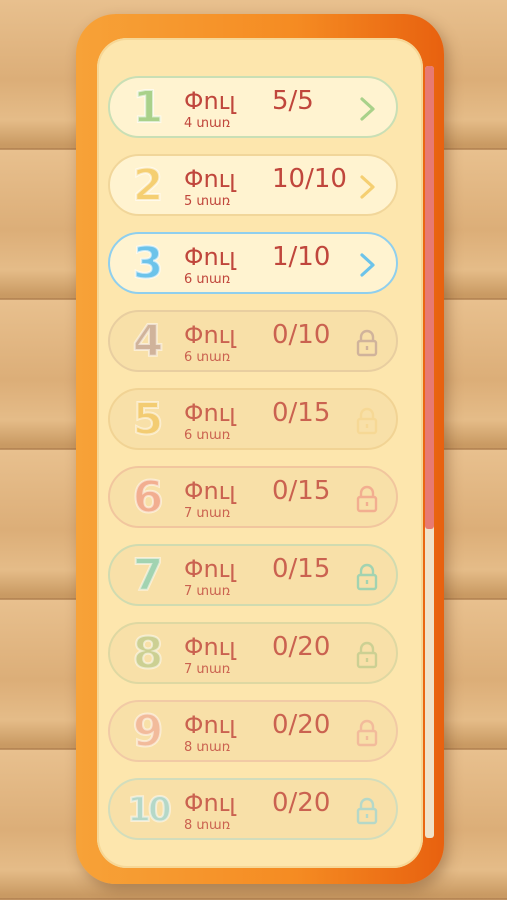  What do you see at coordinates (253, 107) in the screenshot?
I see `level-row-1: 1 Փուլ 5/5 4 տառ` at bounding box center [253, 107].